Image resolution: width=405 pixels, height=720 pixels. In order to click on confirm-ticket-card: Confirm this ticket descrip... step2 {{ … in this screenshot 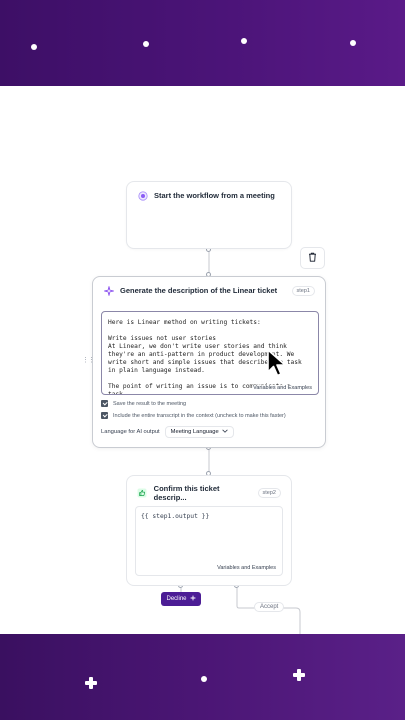, I will do `click(209, 530)`.